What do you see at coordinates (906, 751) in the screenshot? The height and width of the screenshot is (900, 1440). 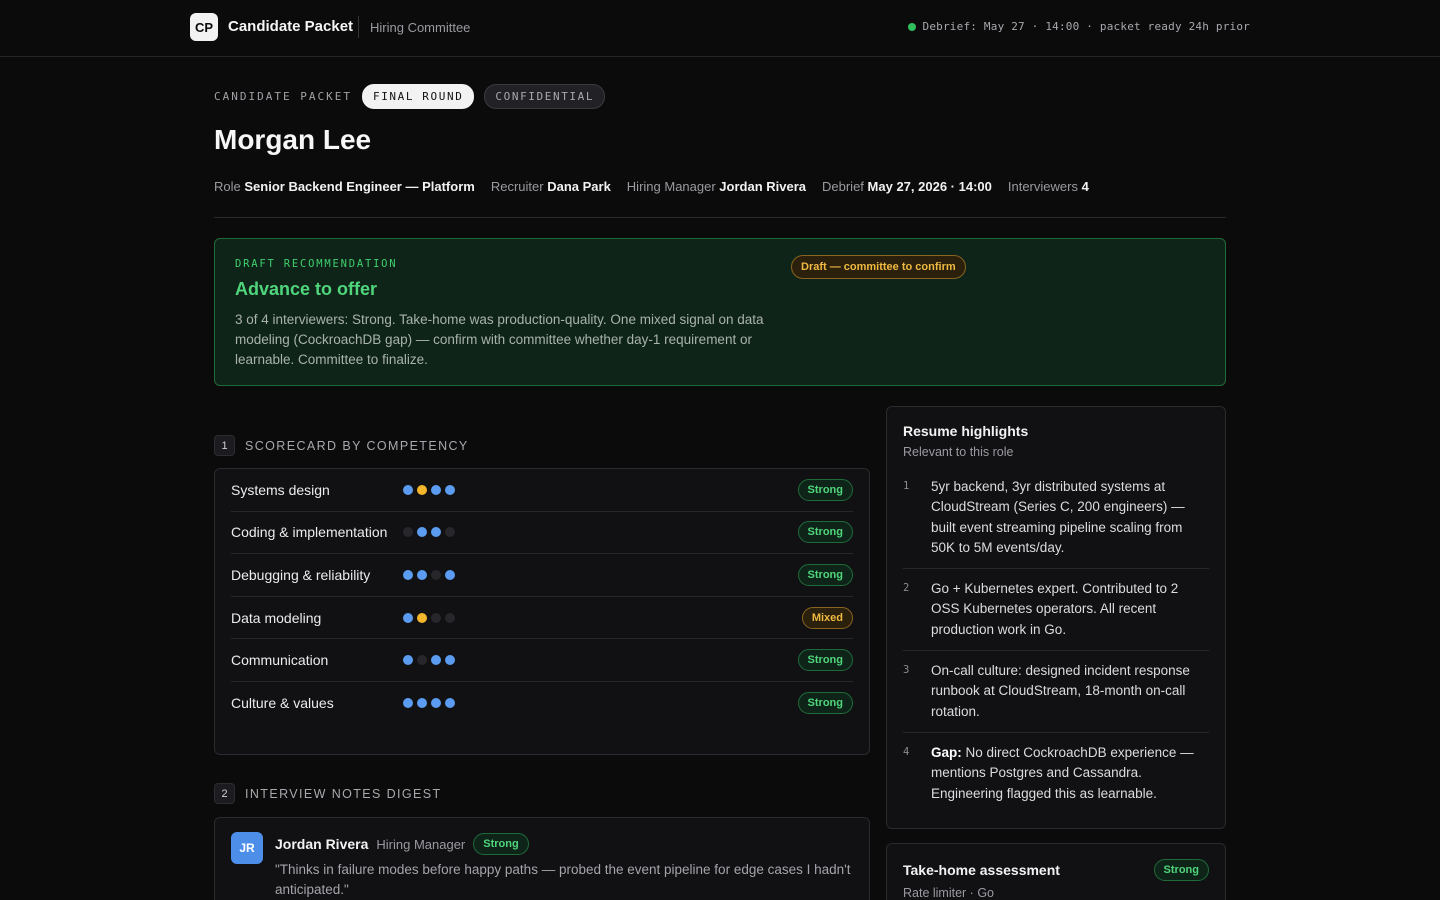 I see `resume-item-number: 4` at bounding box center [906, 751].